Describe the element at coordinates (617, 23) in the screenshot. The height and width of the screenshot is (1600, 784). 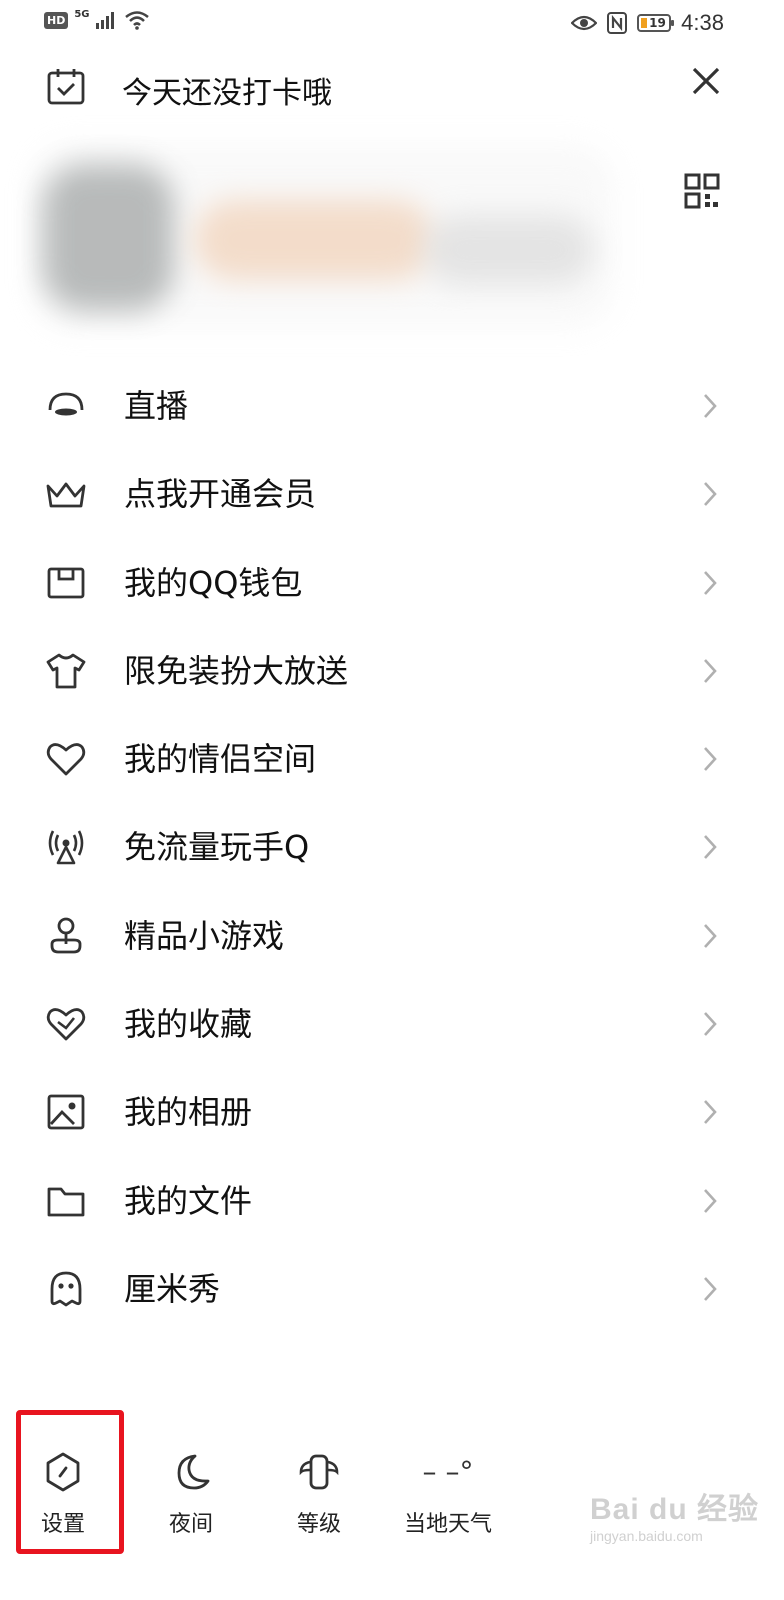
I see `nfc-icon` at that location.